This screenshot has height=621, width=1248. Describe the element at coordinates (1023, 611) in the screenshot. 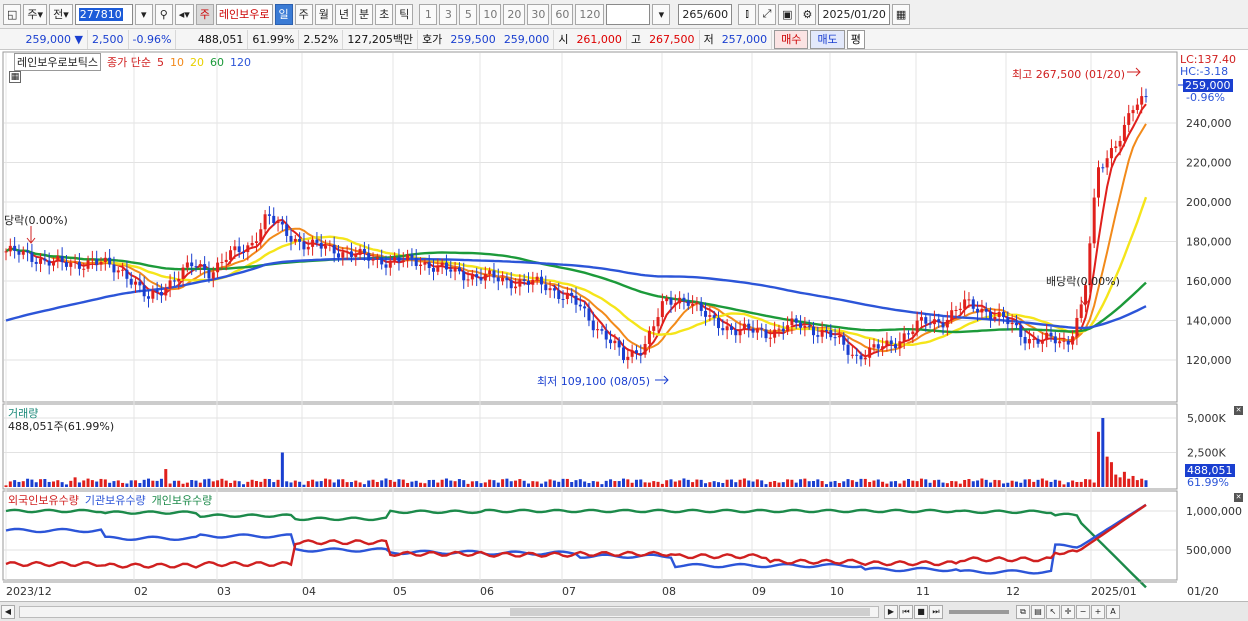

I see `chart-copy-icon: ⧉` at that location.